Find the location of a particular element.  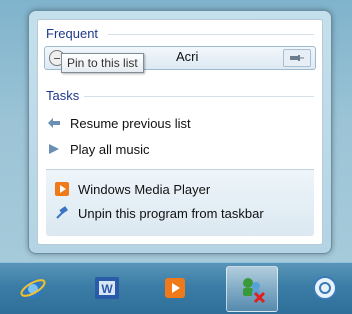

messenger-icon is located at coordinates (325, 288).